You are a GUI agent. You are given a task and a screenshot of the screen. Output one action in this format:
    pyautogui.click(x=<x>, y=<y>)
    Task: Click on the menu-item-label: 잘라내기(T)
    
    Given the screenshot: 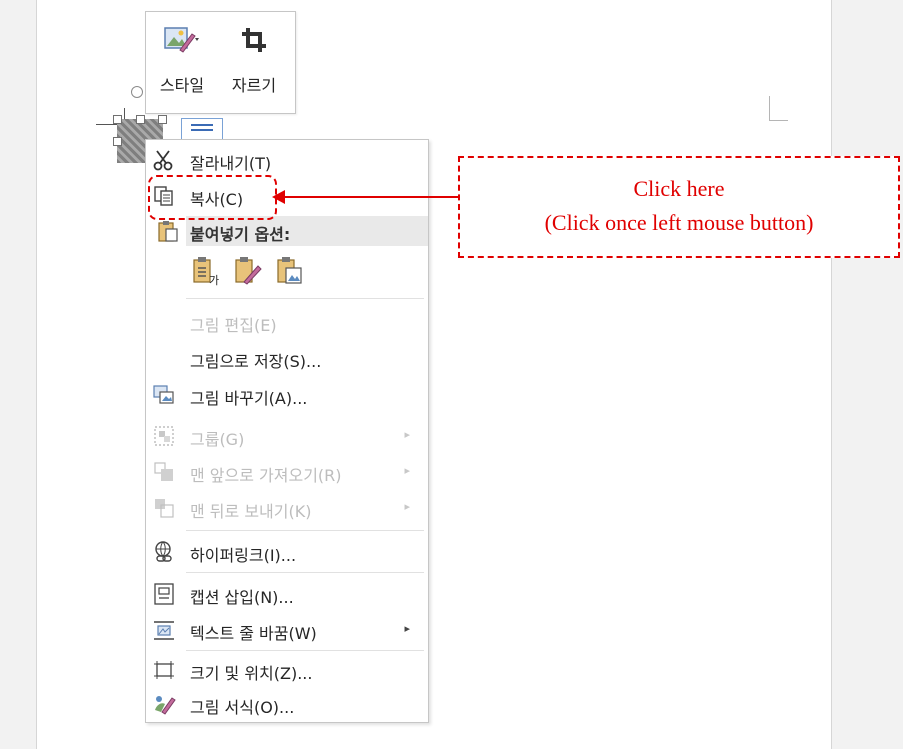 What is the action you would take?
    pyautogui.click(x=231, y=163)
    